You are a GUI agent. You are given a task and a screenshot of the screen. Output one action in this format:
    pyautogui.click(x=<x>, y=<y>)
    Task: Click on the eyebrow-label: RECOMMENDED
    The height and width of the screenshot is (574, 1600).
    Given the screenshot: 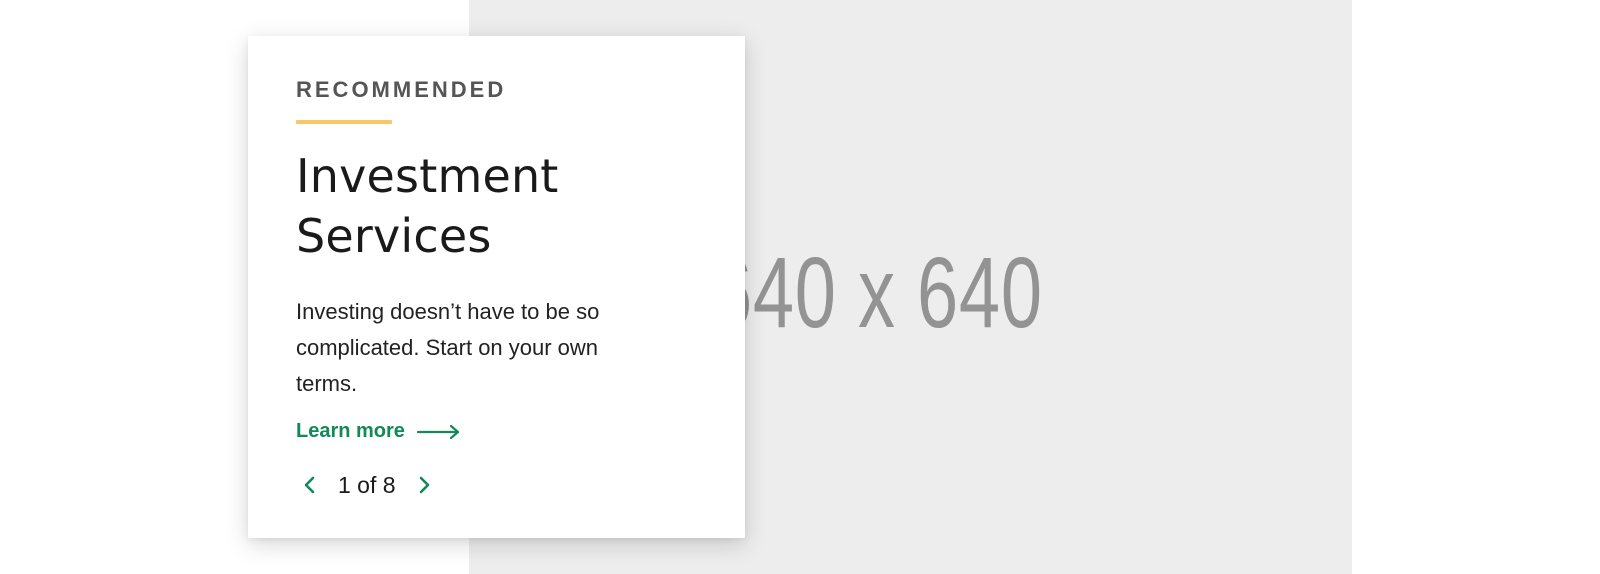 What is the action you would take?
    pyautogui.click(x=401, y=89)
    